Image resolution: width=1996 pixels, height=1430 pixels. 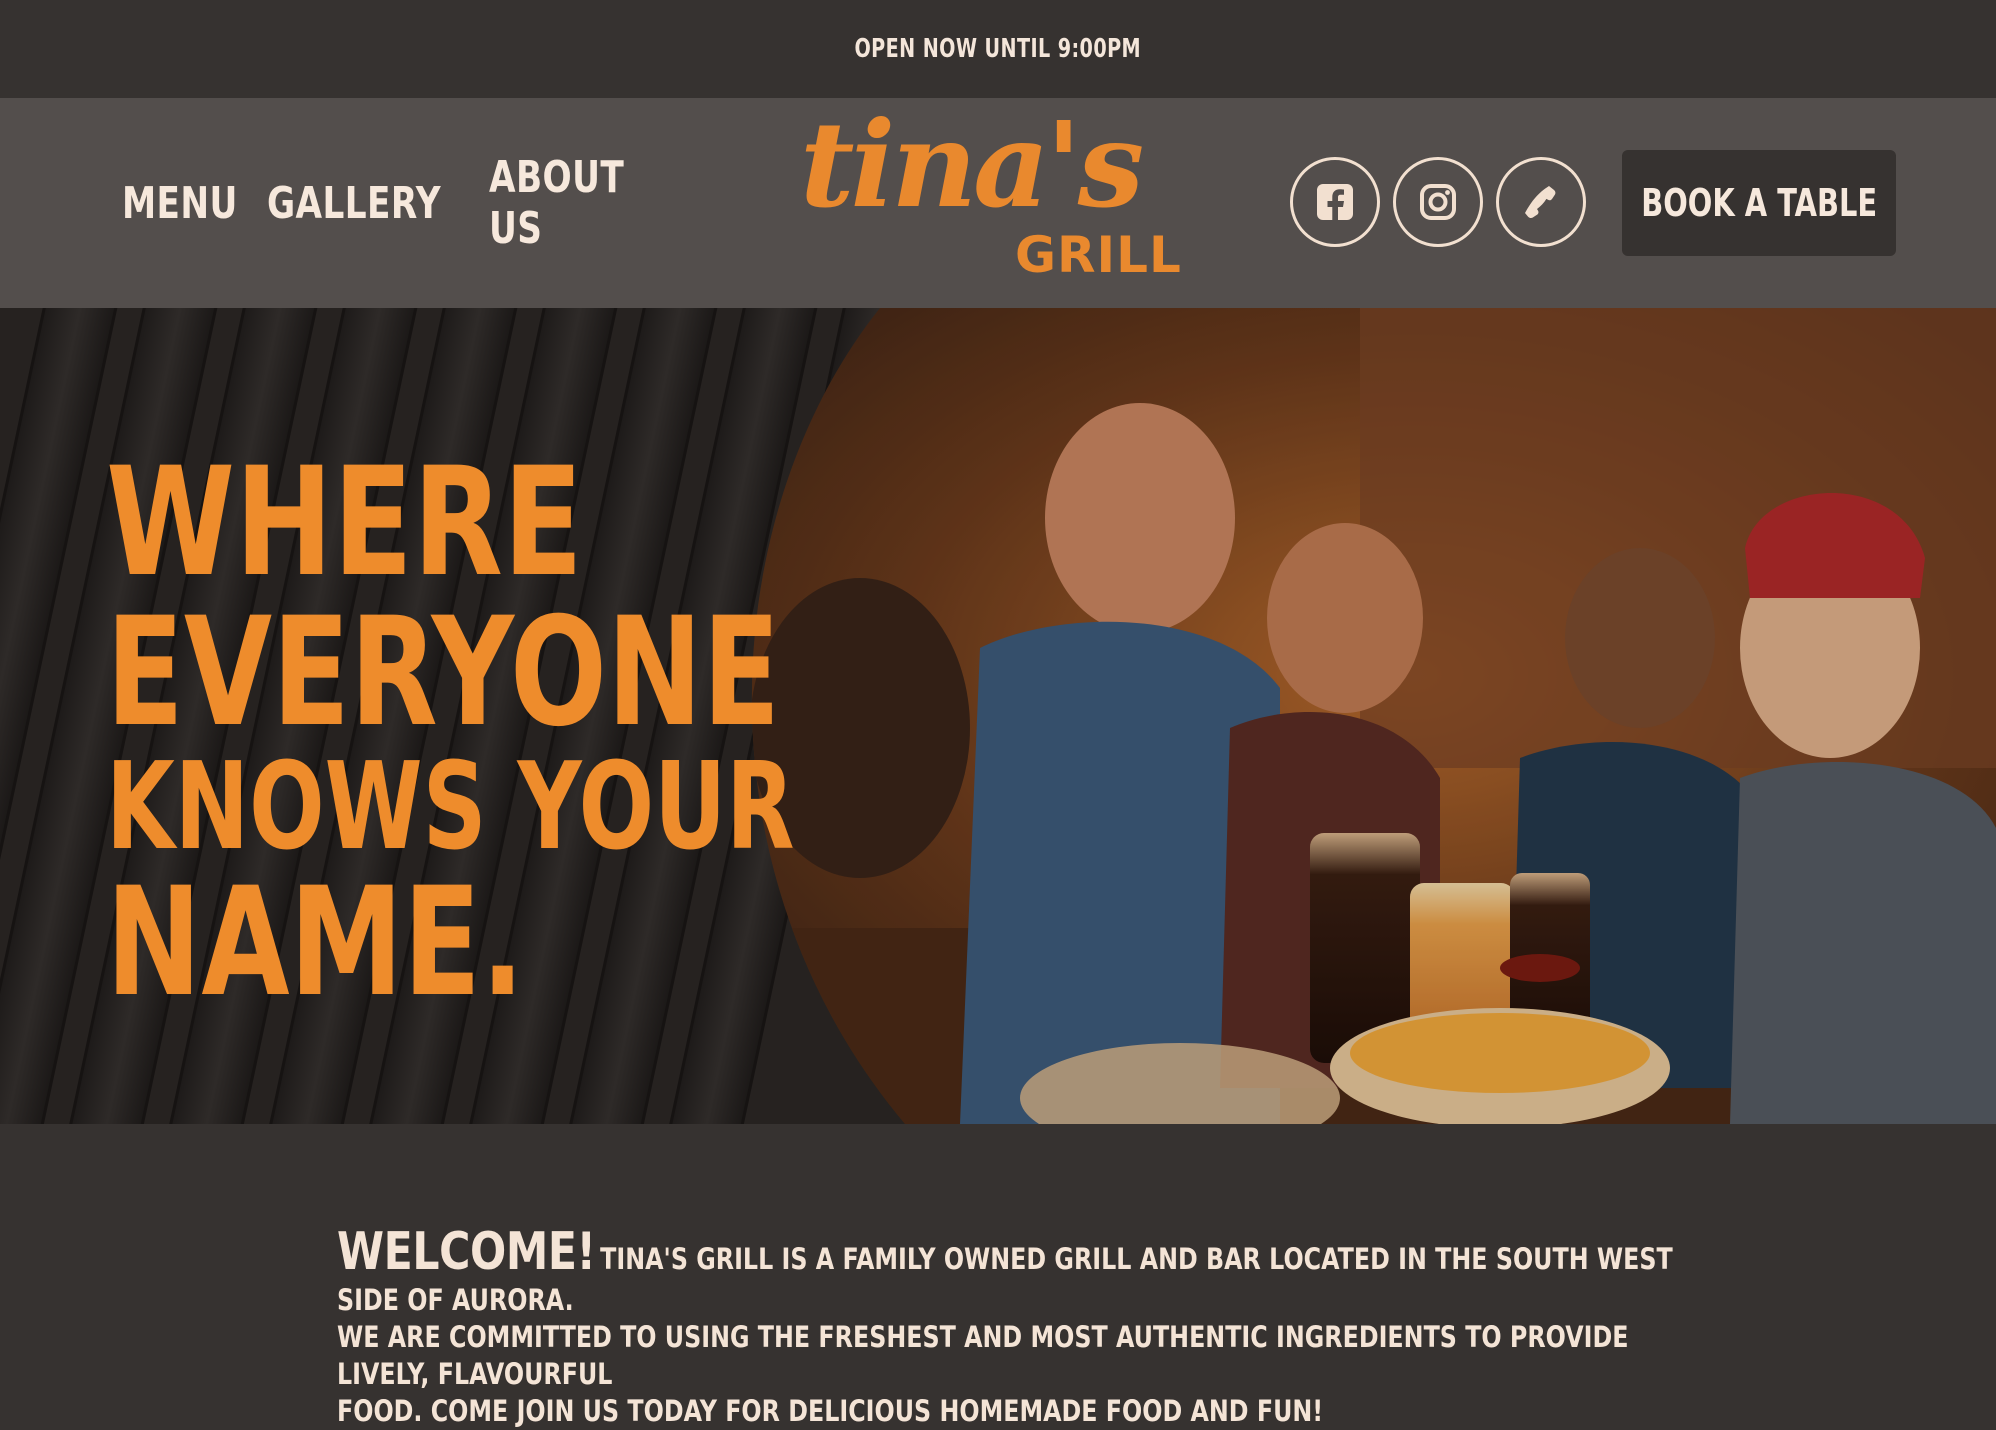 I want to click on phone-link, so click(x=1541, y=202).